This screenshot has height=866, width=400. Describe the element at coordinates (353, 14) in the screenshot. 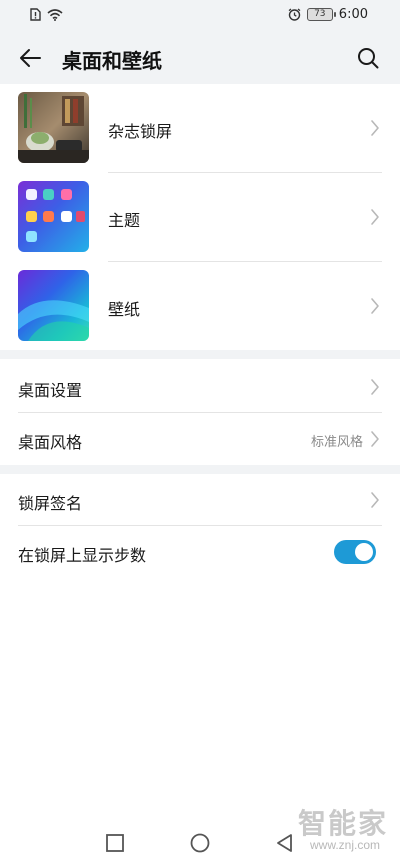

I see `status-time: 6:00` at that location.